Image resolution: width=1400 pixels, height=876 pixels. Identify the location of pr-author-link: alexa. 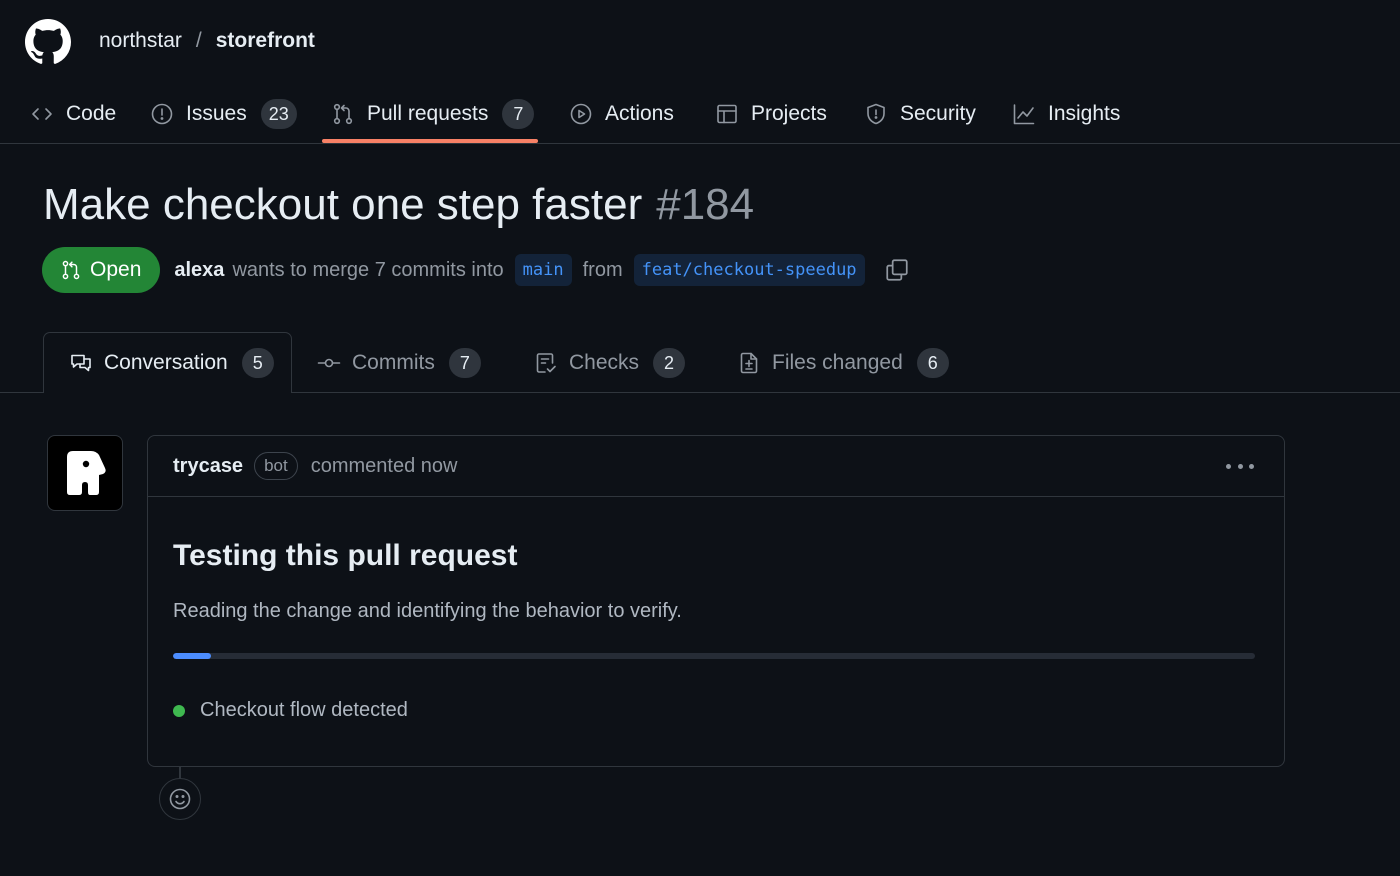
(199, 270).